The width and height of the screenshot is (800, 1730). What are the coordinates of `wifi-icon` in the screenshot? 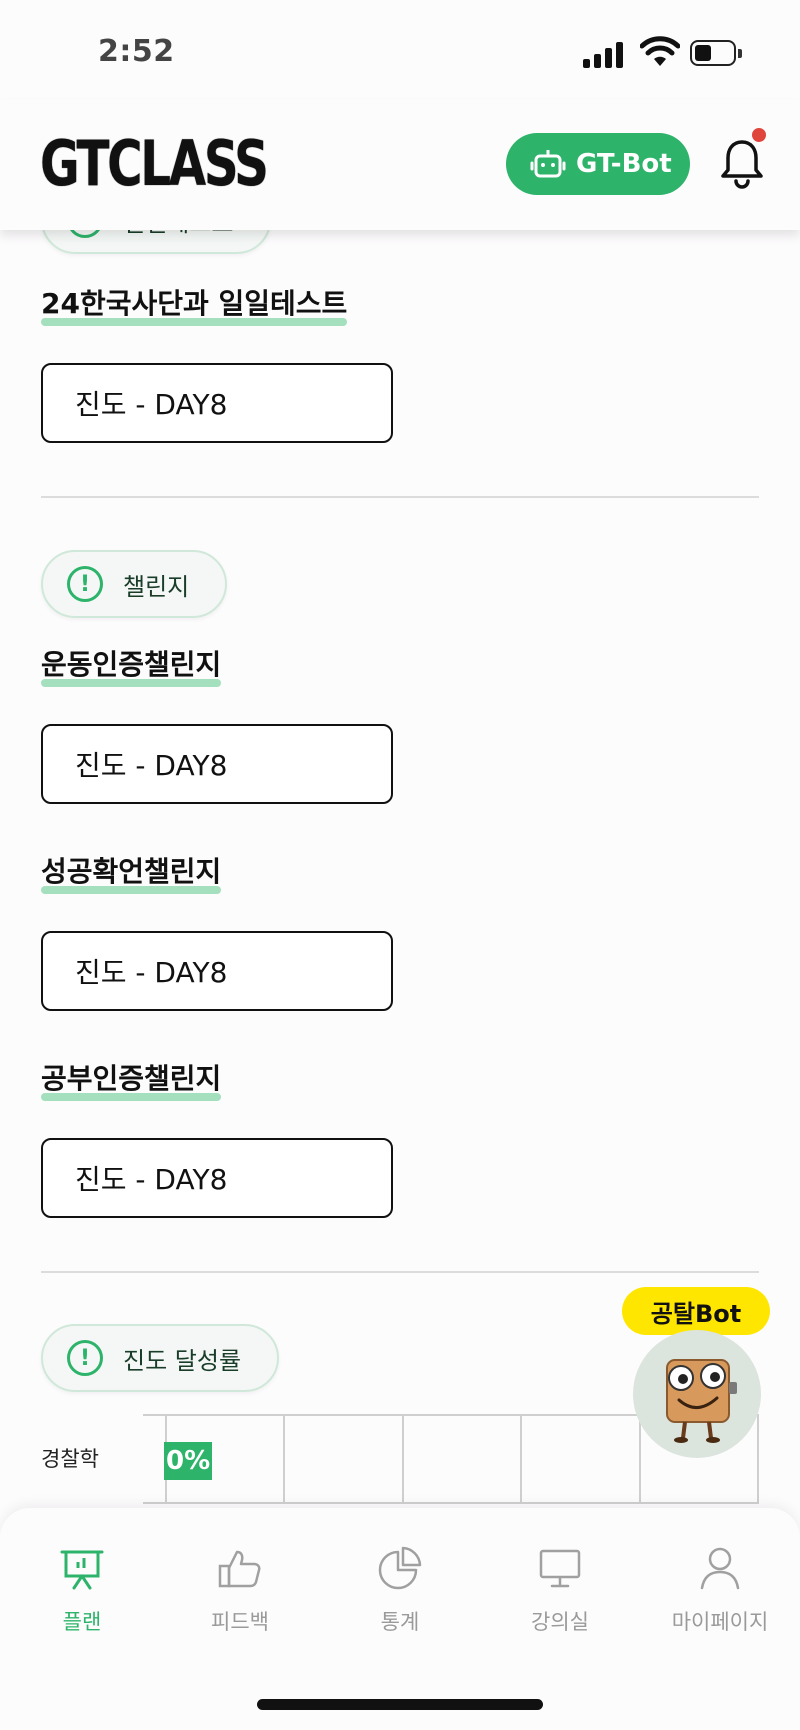 It's located at (660, 51).